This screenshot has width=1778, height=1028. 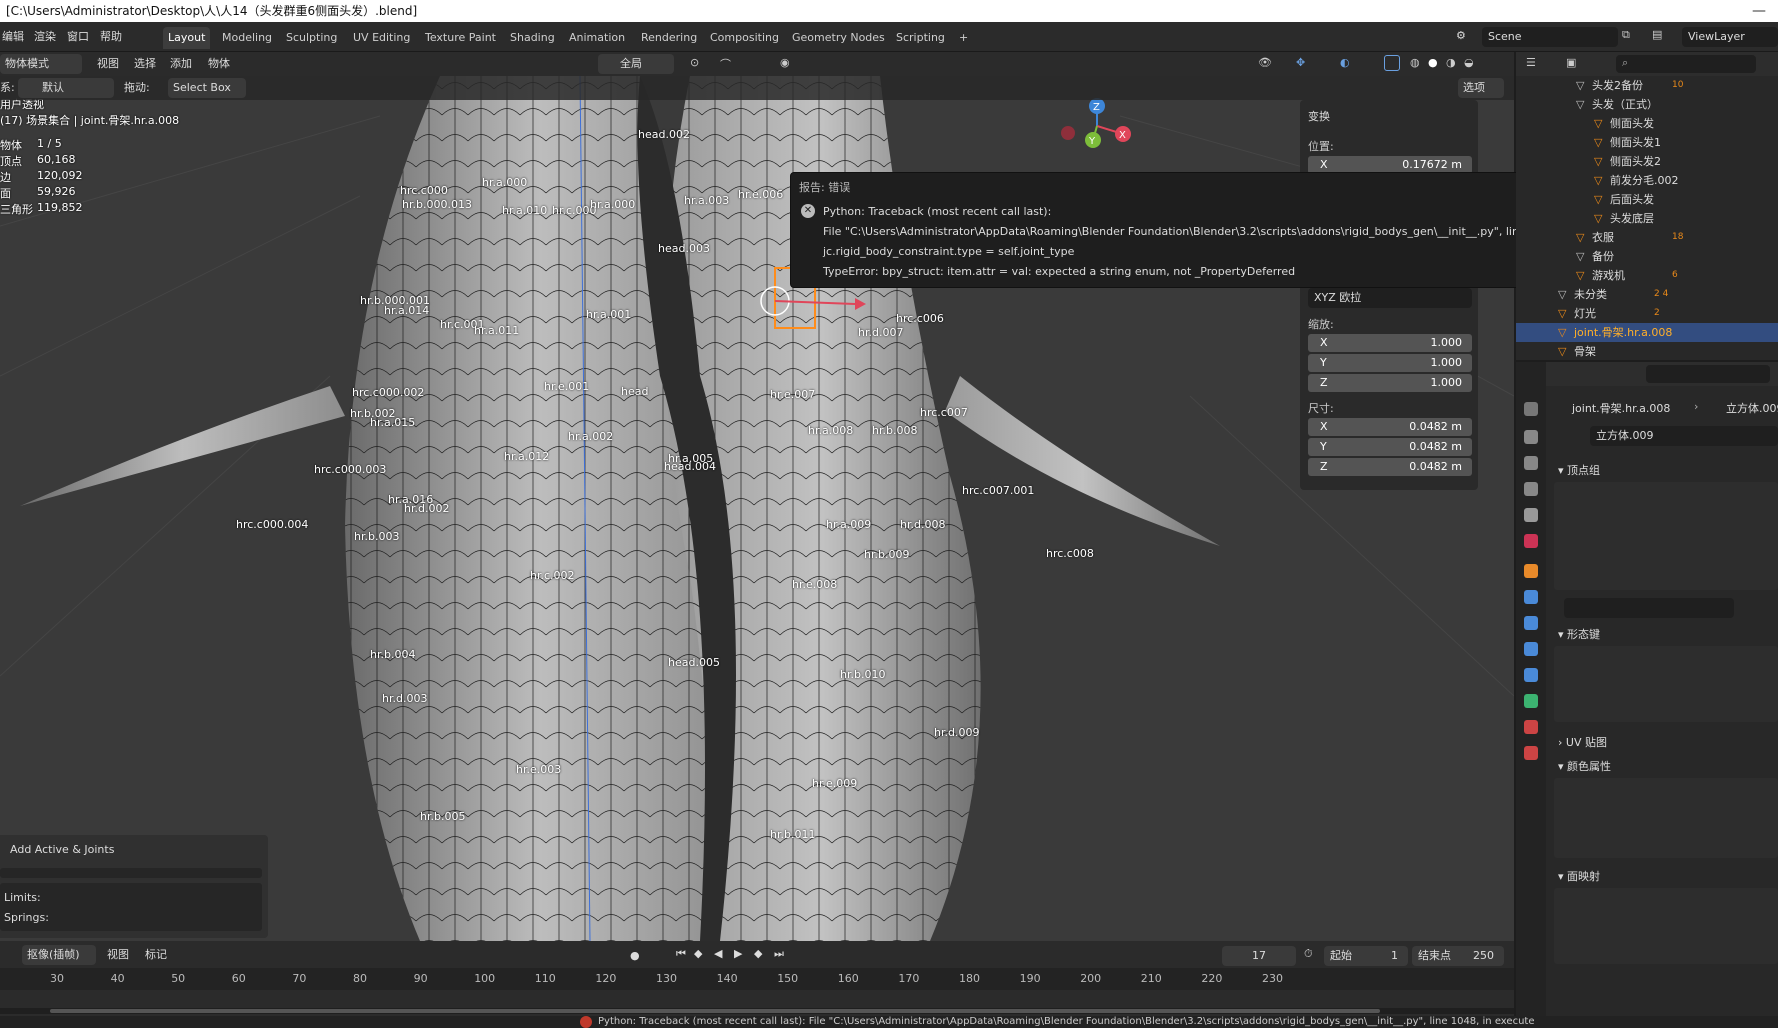 What do you see at coordinates (1647, 142) in the screenshot?
I see `outliner-item: ▽ 侧面头发1` at bounding box center [1647, 142].